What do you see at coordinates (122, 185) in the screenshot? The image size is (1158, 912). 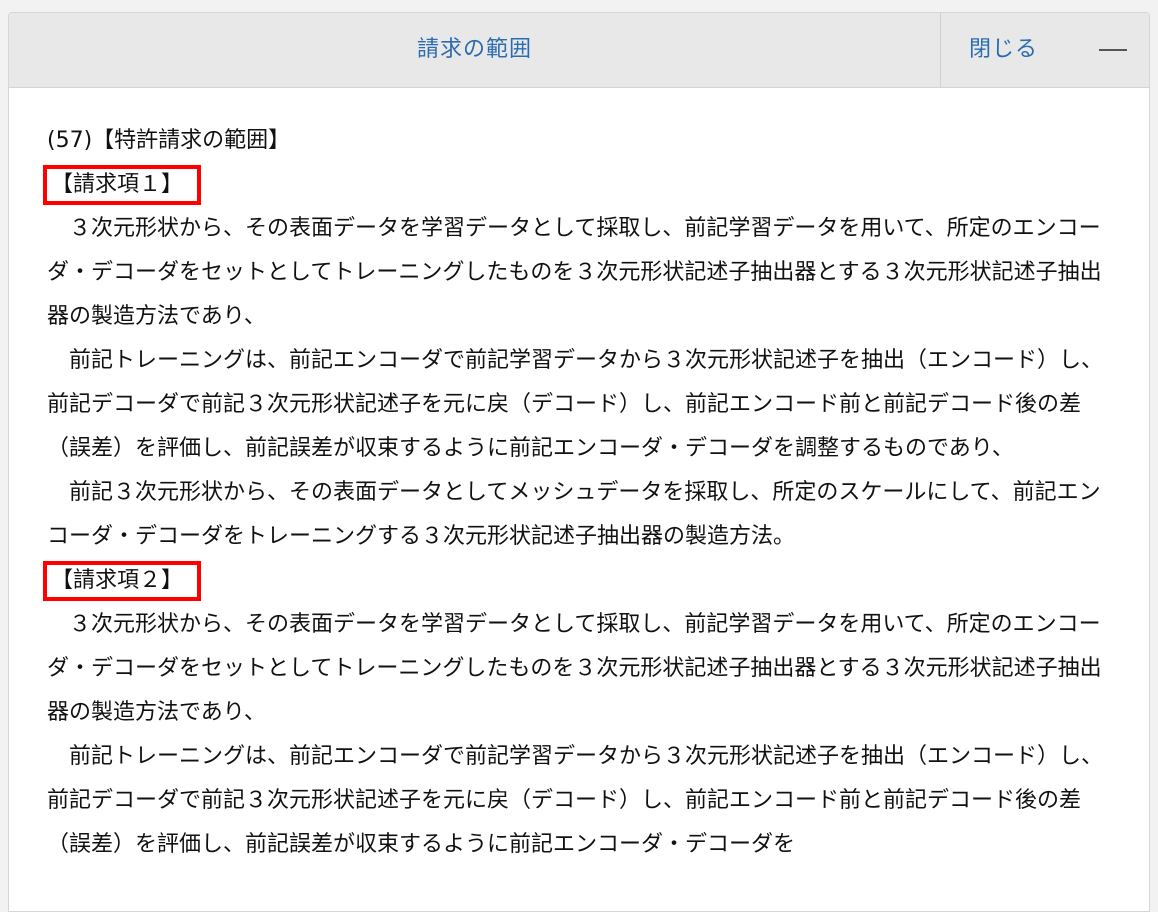 I see `claim-label: 【請求項１】` at bounding box center [122, 185].